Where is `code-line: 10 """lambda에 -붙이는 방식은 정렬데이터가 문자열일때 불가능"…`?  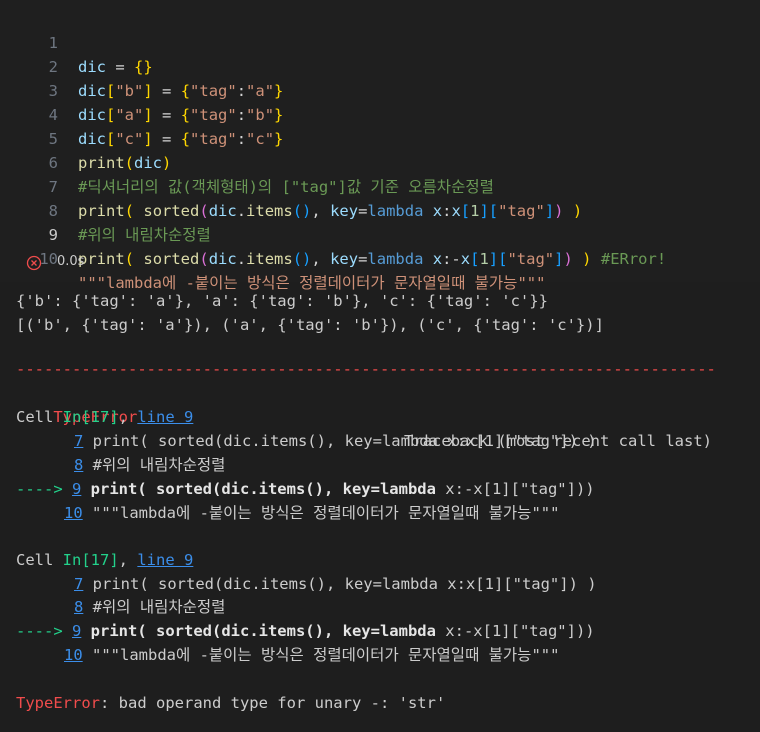 code-line: 10 """lambda에 -붙이는 방식은 정렬데이터가 문자열일때 불가능"… is located at coordinates (380, 257).